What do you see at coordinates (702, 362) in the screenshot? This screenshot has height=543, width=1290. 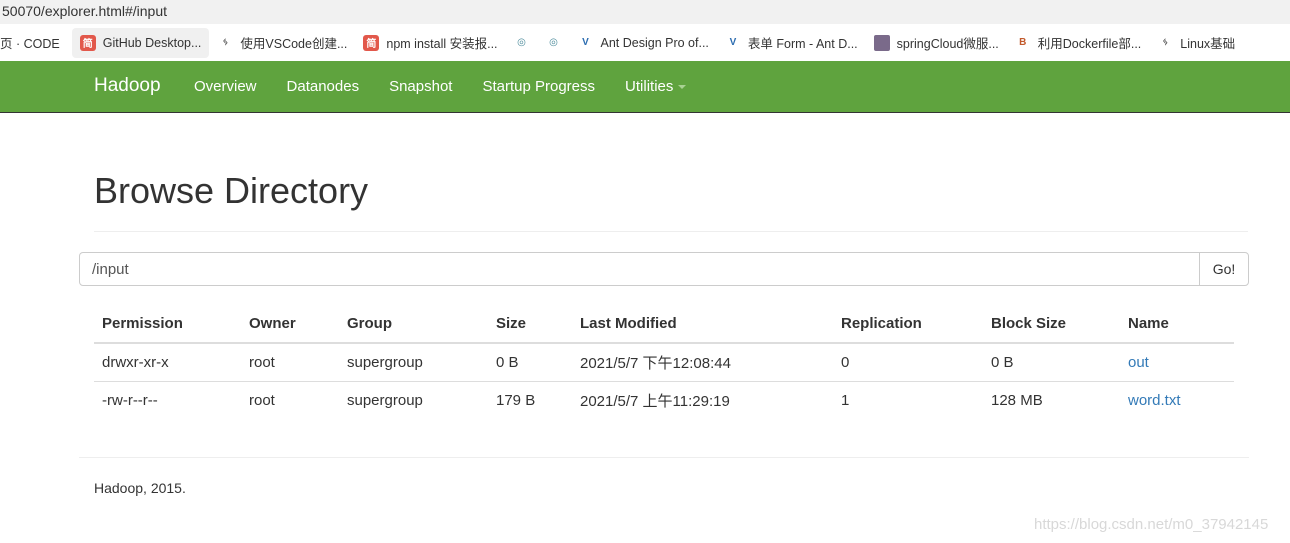 I see `cell-last-modified: 2021/5/7 下午12:08:44` at bounding box center [702, 362].